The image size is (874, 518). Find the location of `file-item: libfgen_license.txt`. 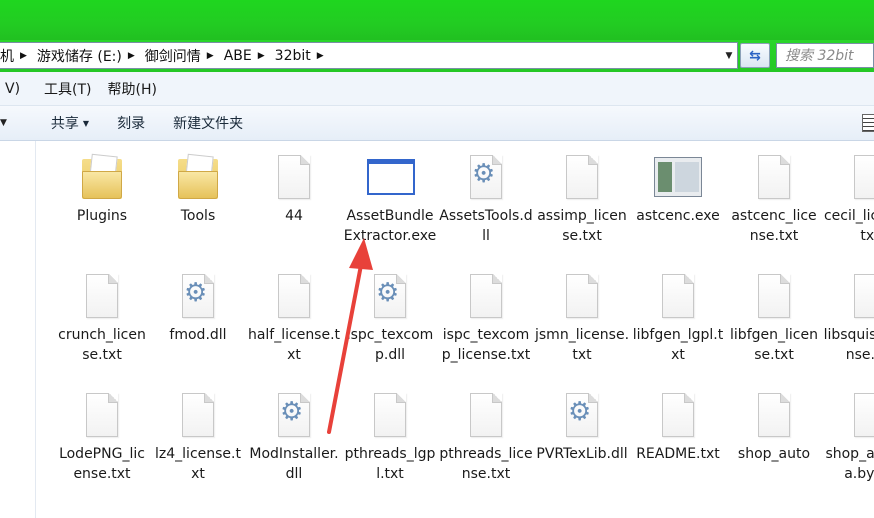

file-item: libfgen_license.txt is located at coordinates (774, 318).